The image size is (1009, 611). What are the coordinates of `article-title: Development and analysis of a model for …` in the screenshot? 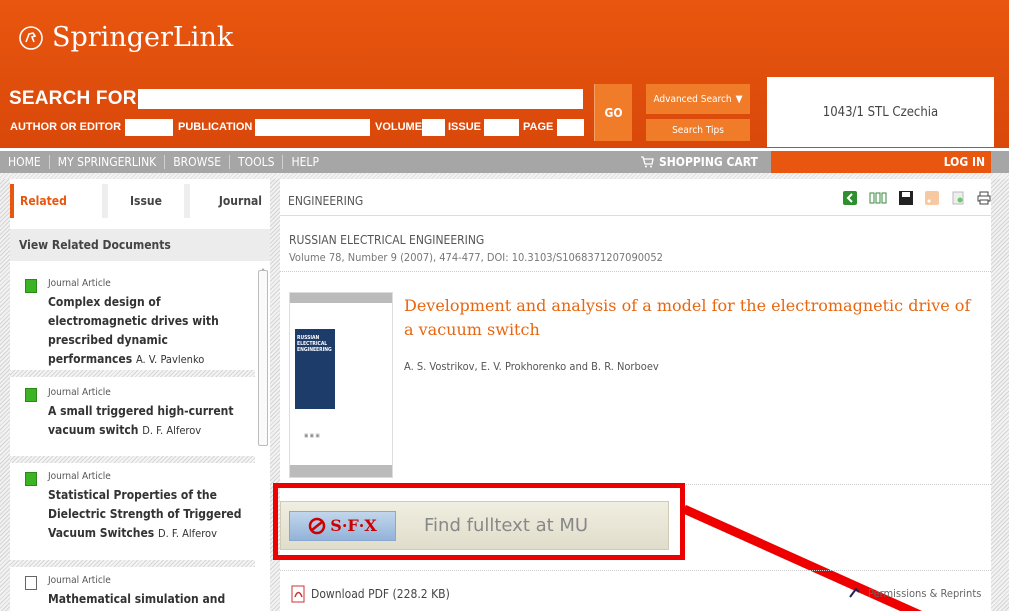 It's located at (687, 317).